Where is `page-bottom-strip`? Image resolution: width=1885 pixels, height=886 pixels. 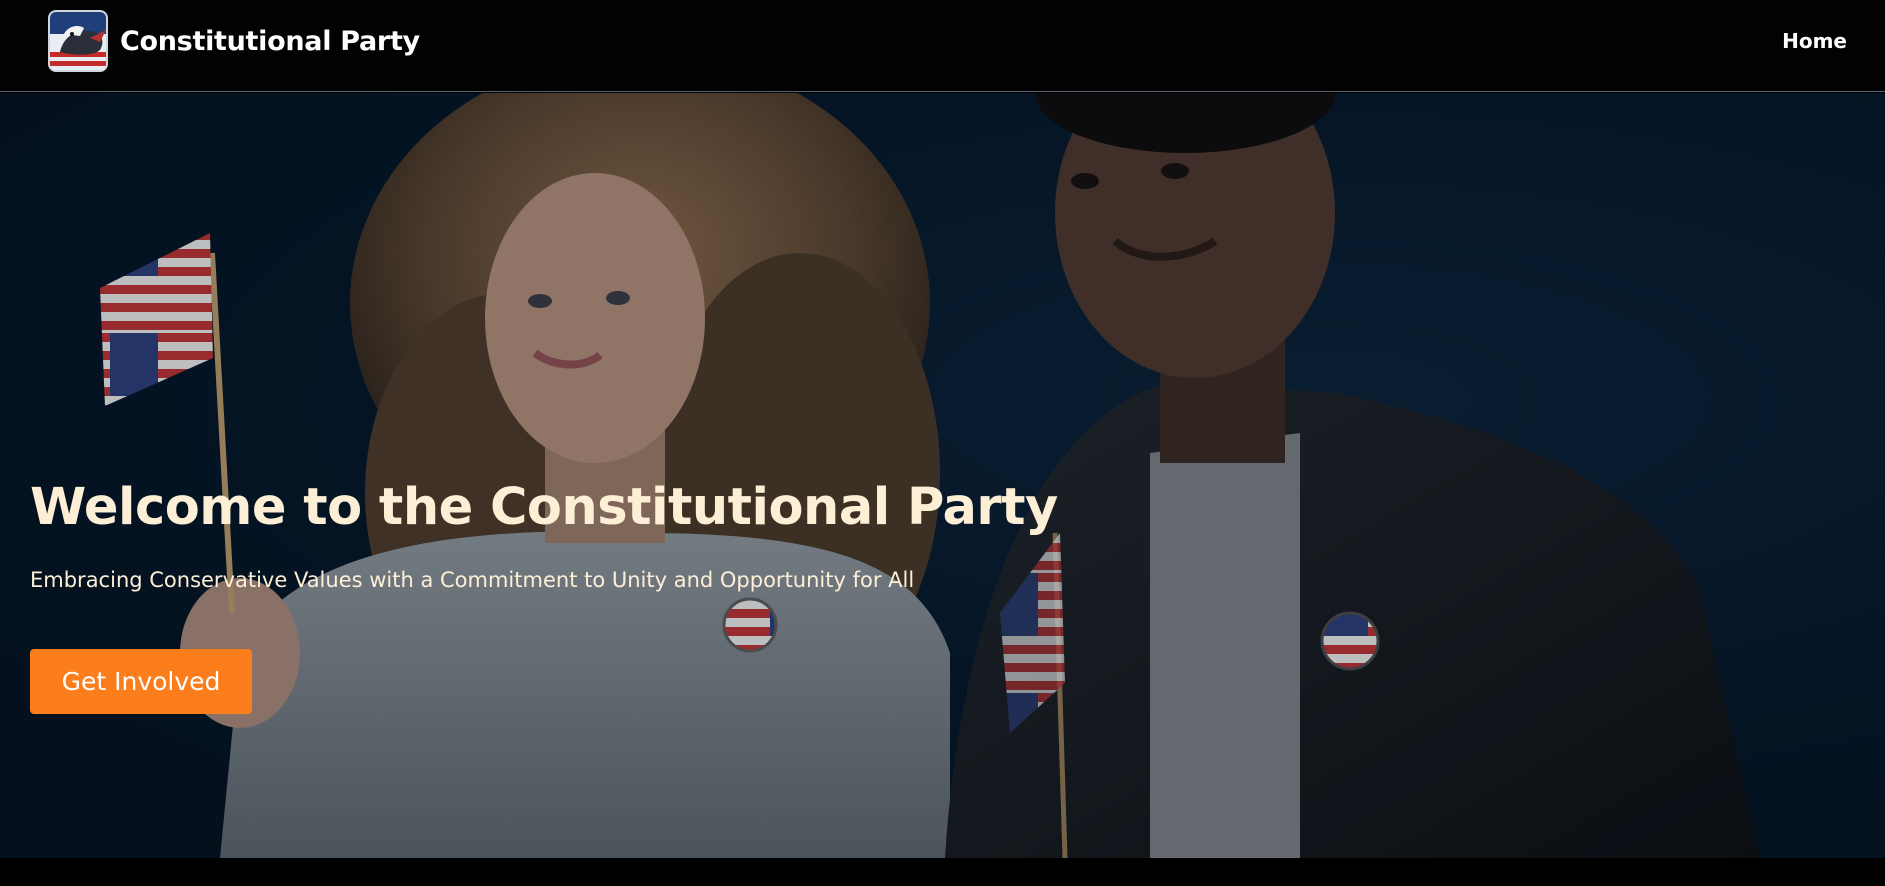 page-bottom-strip is located at coordinates (942, 872).